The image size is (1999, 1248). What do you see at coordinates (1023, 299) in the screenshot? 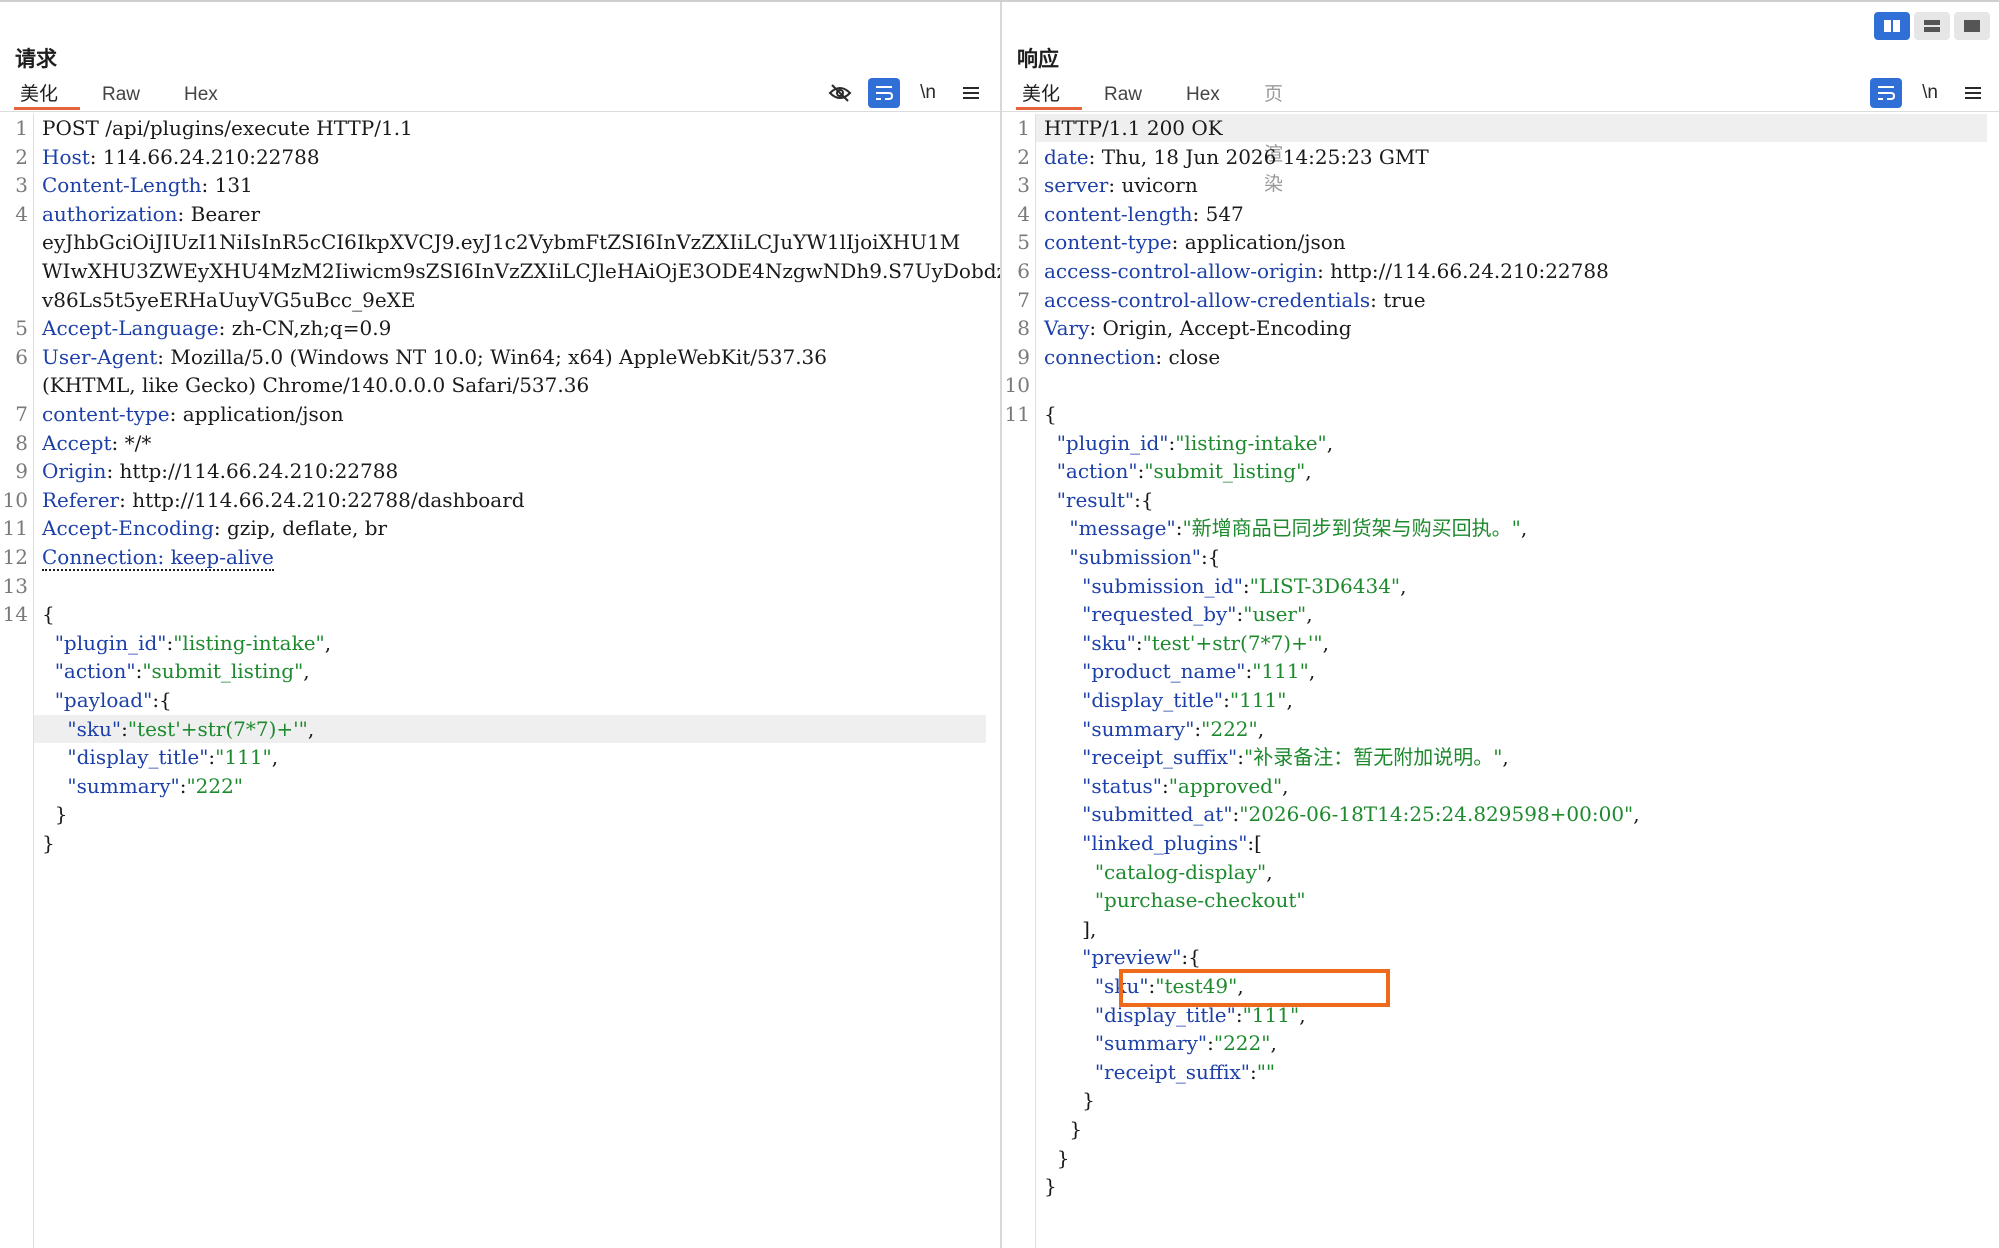
I see `line-number: 7` at bounding box center [1023, 299].